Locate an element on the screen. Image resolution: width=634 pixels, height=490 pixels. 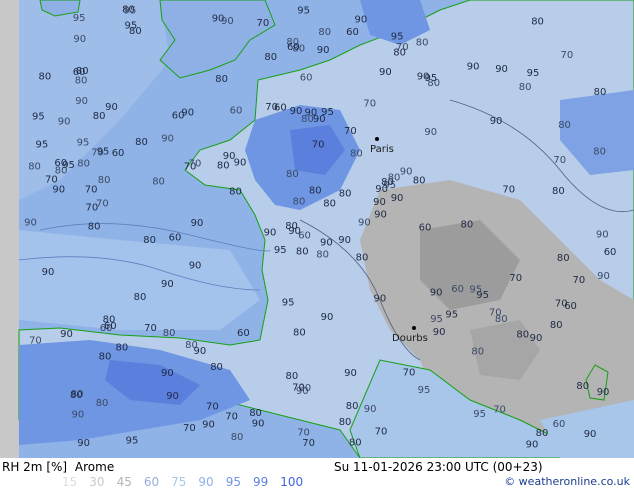
legend-value: 30 is located at coordinates (97, 482).